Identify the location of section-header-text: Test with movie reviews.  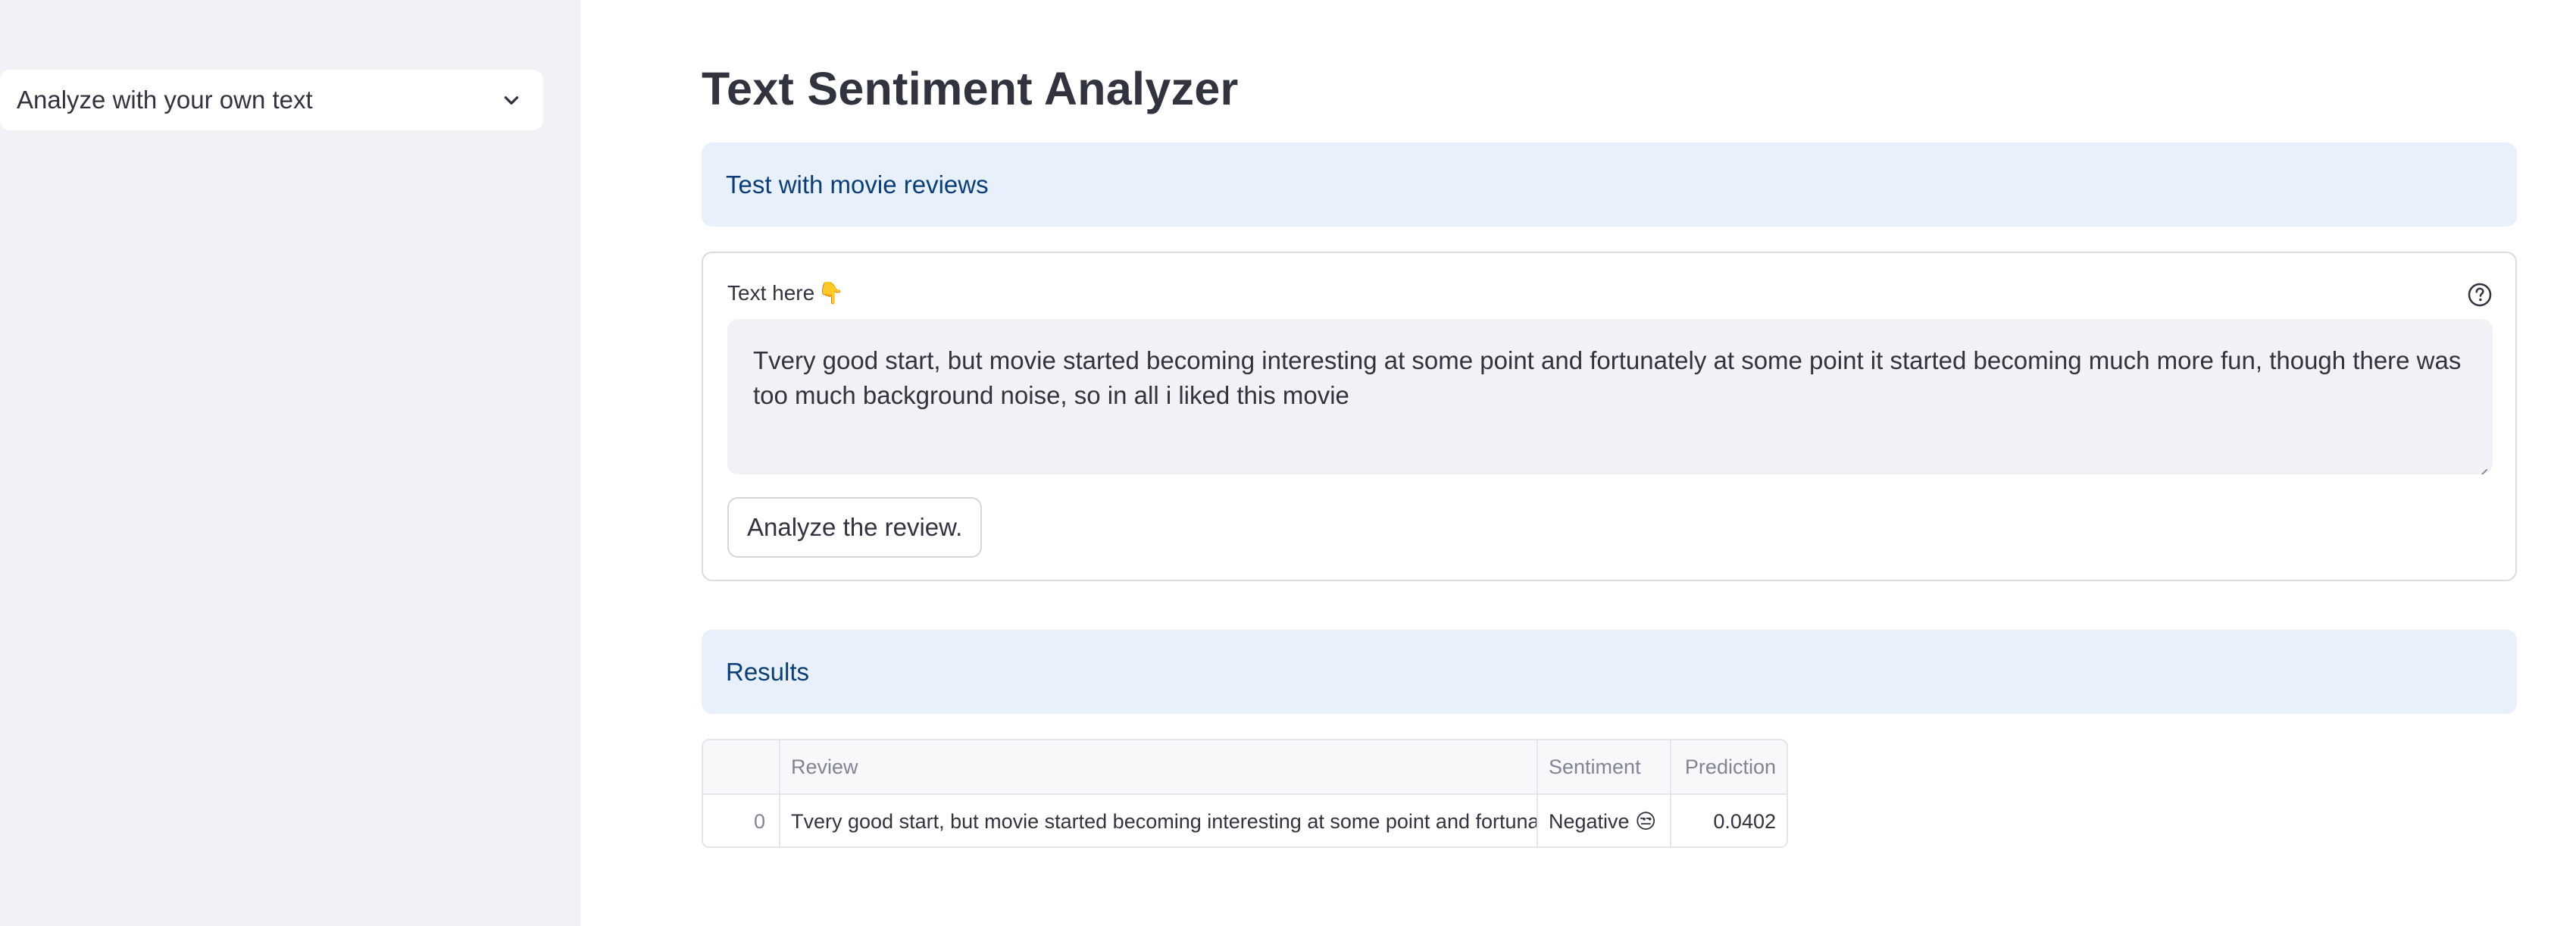
(857, 185).